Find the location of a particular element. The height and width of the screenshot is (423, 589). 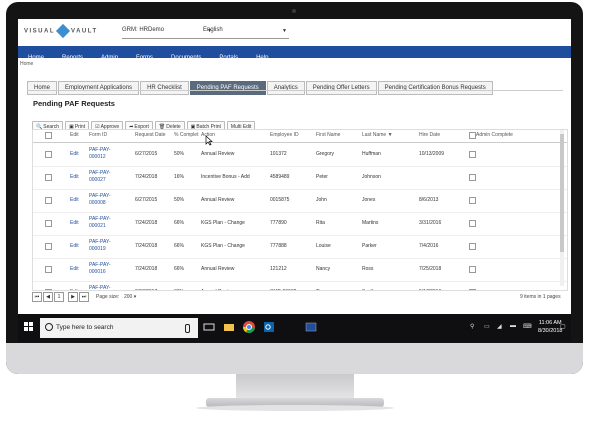

page-number: 1 is located at coordinates (59, 297).